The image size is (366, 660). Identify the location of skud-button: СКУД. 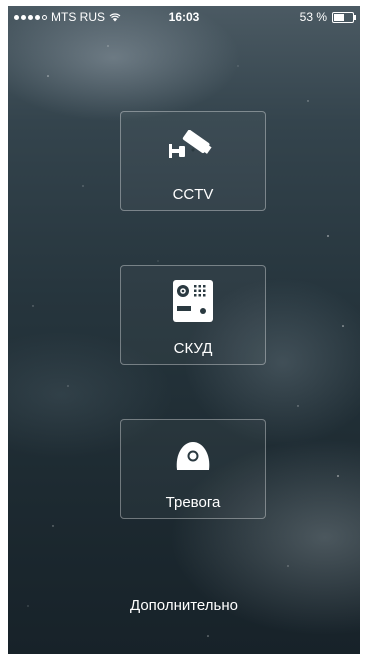
(193, 315).